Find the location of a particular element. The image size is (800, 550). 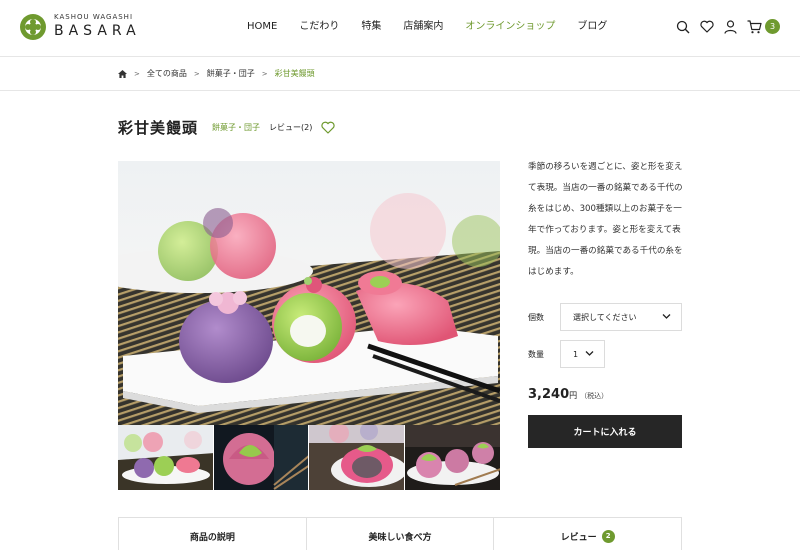

favorite-heart-icon is located at coordinates (328, 128).